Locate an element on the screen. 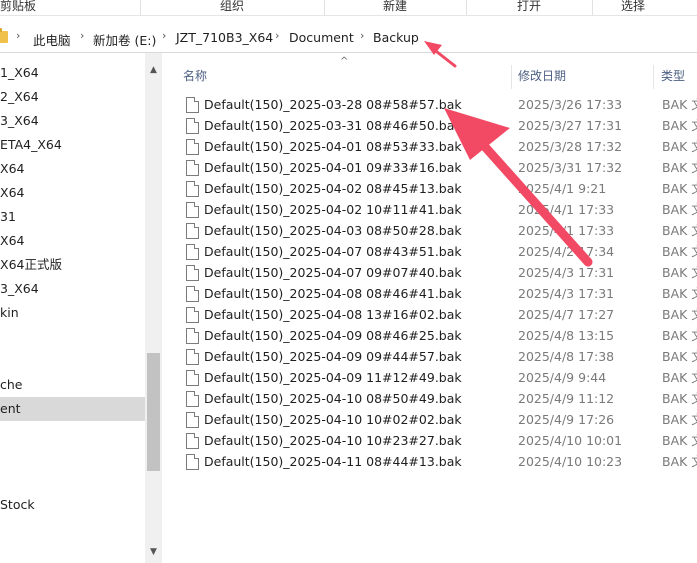 This screenshot has width=697, height=563. breadcrumb-document: Document is located at coordinates (321, 37).